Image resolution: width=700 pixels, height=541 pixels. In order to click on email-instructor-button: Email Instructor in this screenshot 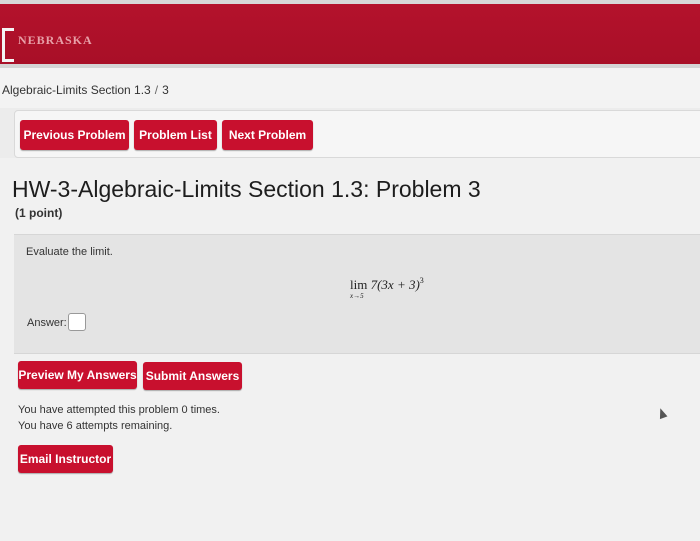, I will do `click(65, 459)`.